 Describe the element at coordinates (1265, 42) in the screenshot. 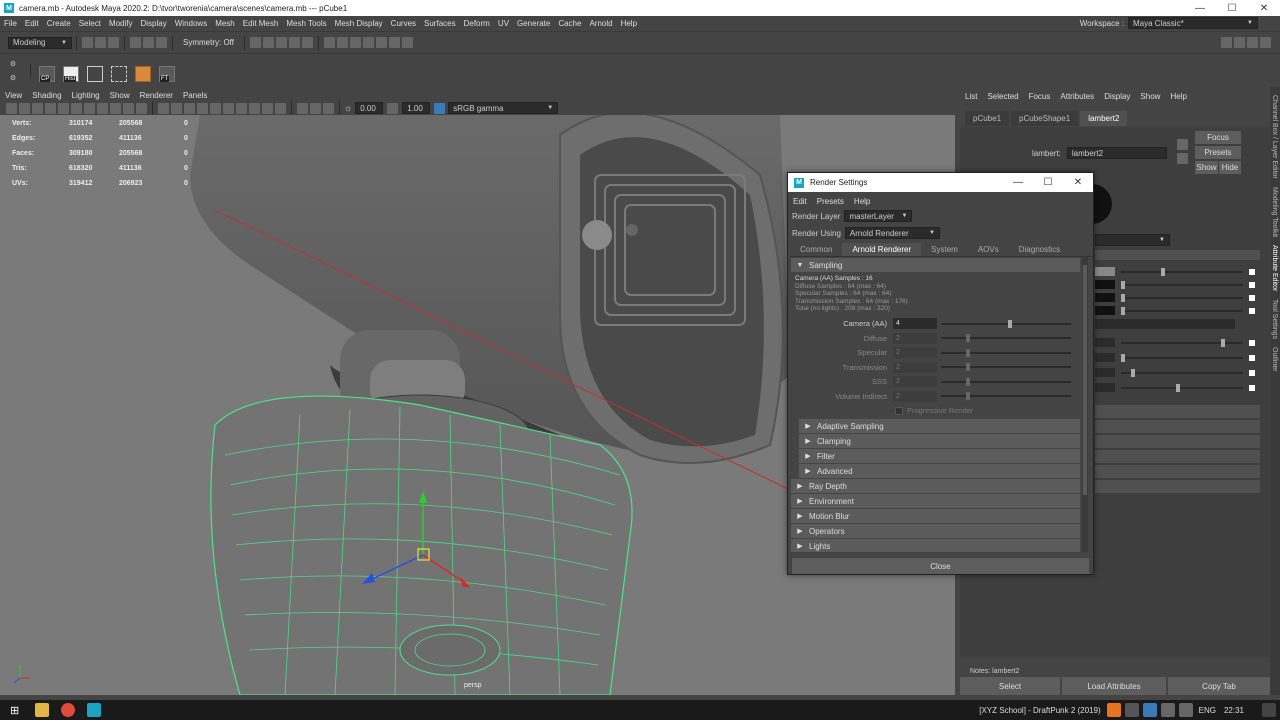

I see `channel-box-toggle-icon` at that location.